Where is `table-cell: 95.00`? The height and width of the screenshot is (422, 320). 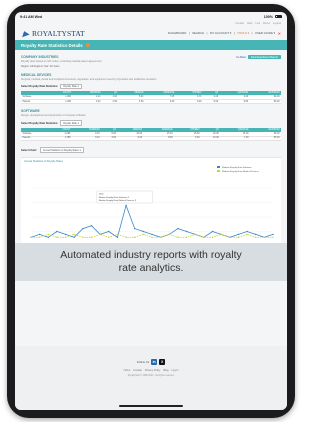 table-cell: 95.00 is located at coordinates (265, 139).